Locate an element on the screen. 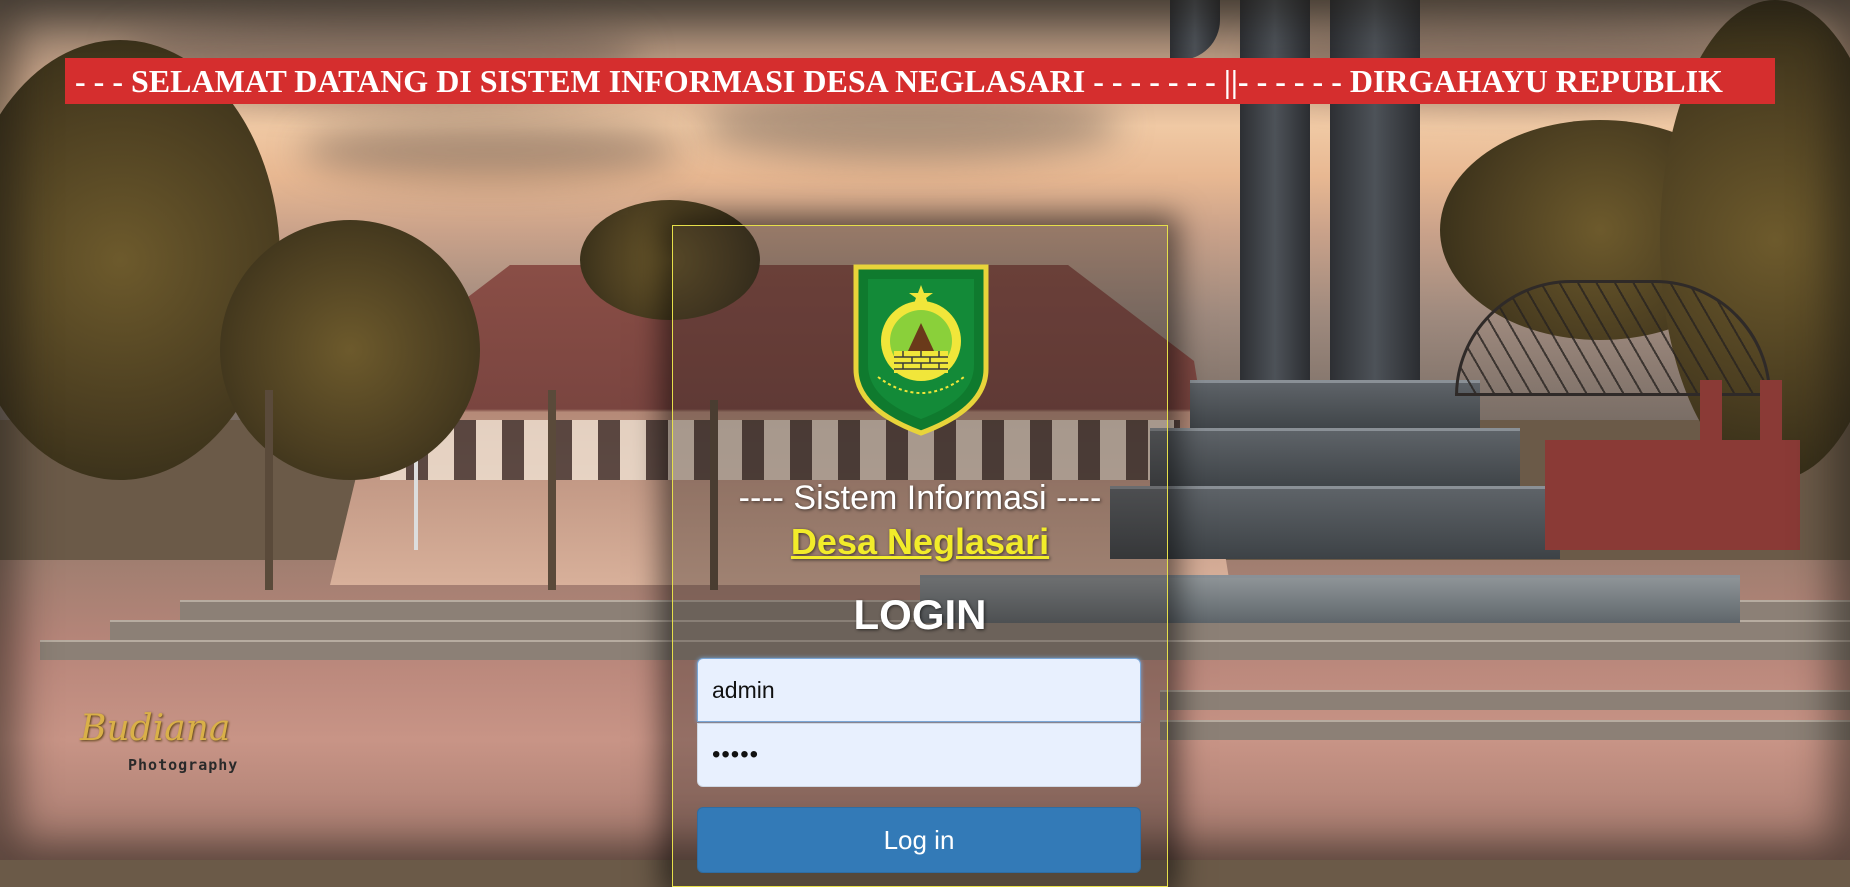 The height and width of the screenshot is (887, 1850). photographer-watermark-sub: Photography is located at coordinates (183, 765).